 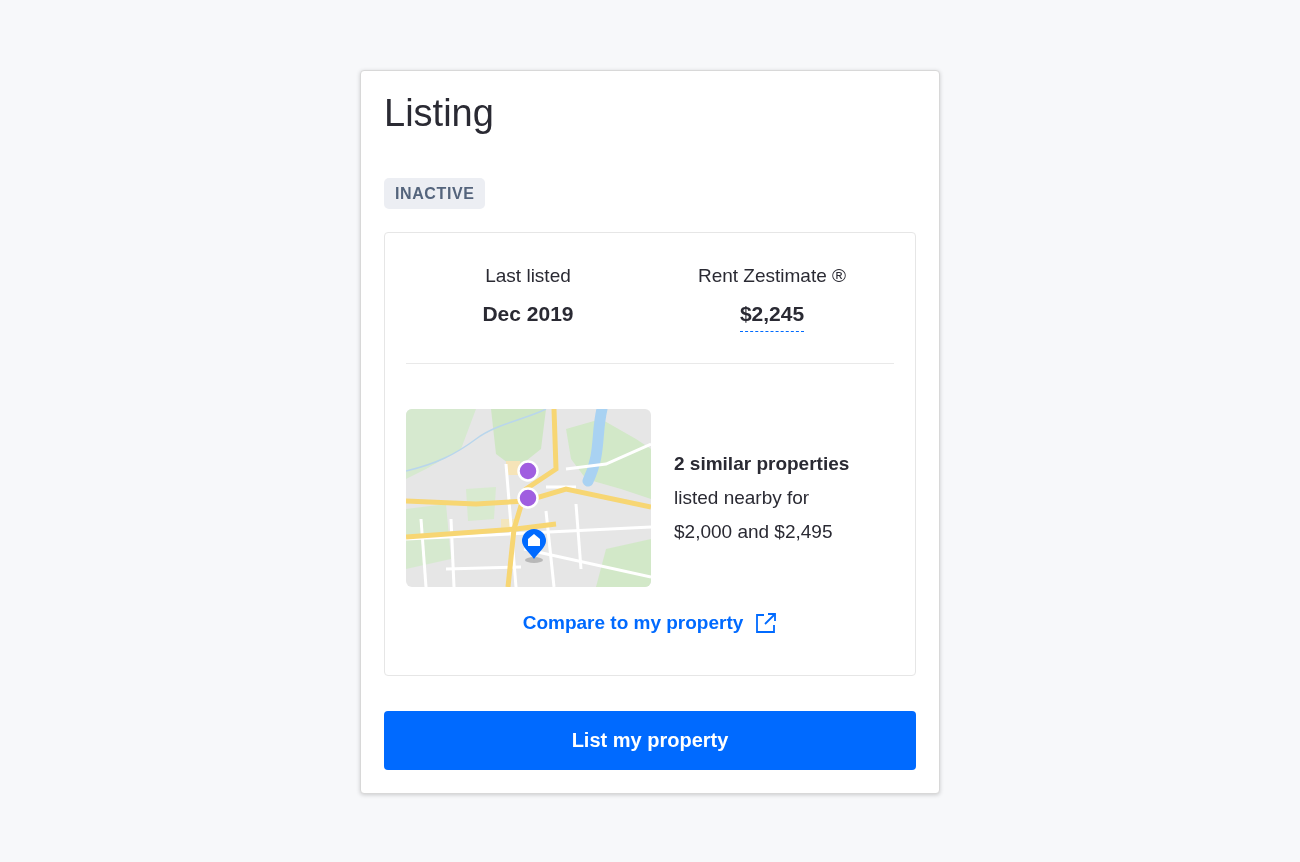 What do you see at coordinates (650, 623) in the screenshot?
I see `compare-link: Compare to my property` at bounding box center [650, 623].